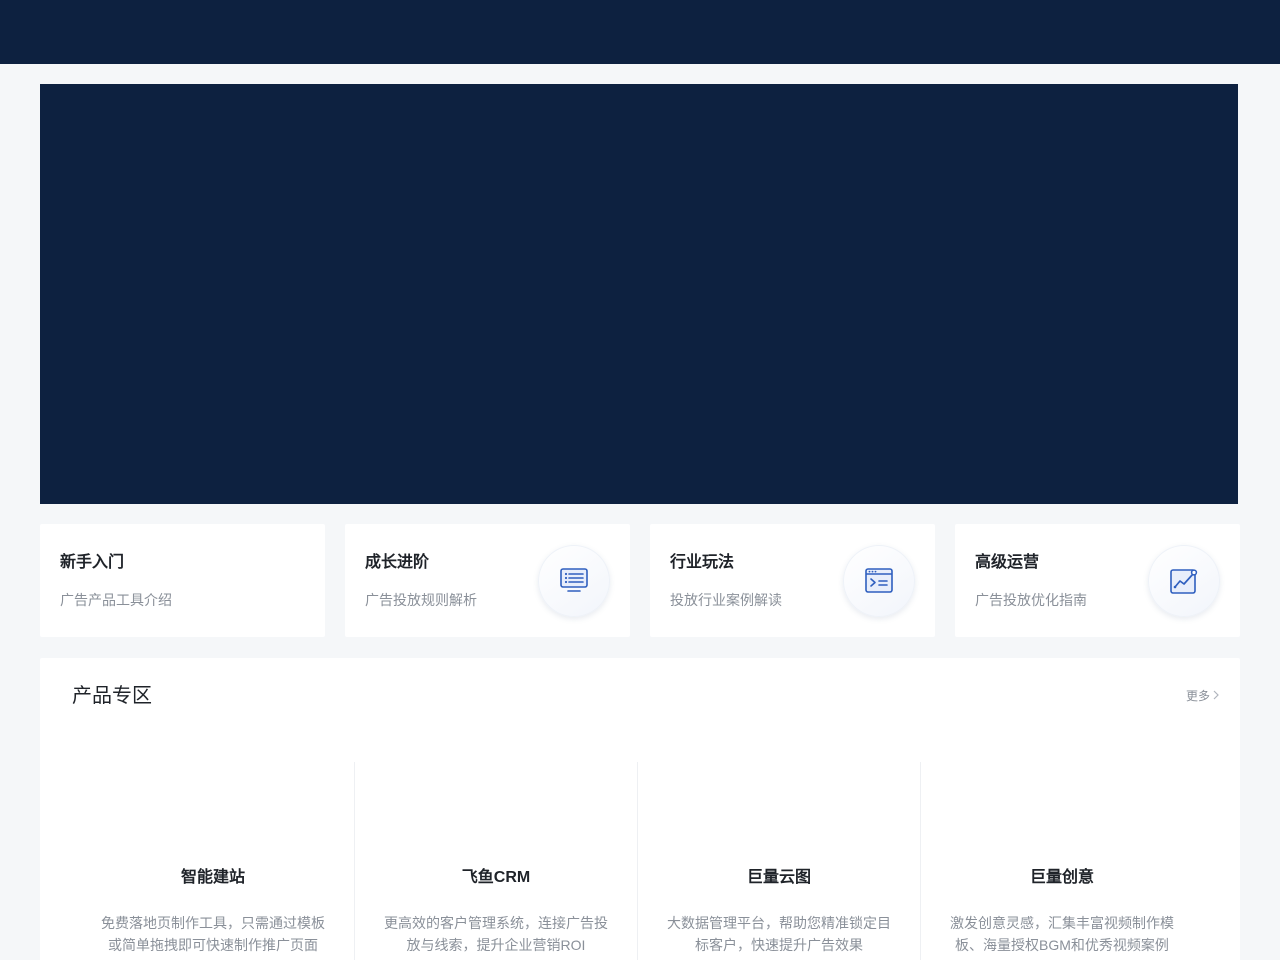 This screenshot has width=1280, height=960. What do you see at coordinates (116, 600) in the screenshot?
I see `quick-card-desc: 广告产品工具介绍` at bounding box center [116, 600].